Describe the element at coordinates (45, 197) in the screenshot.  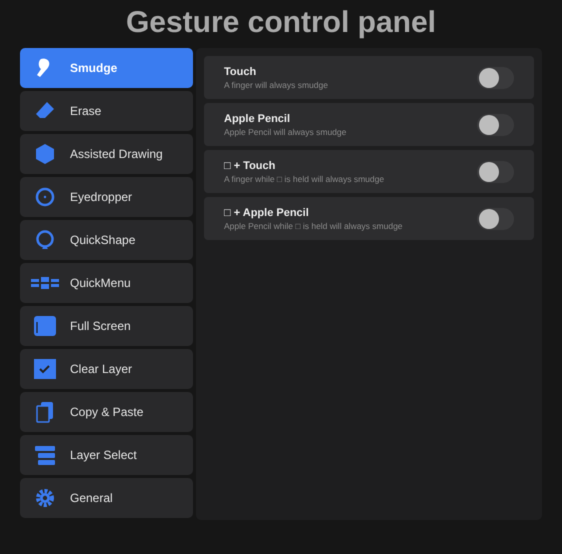
I see `circle-icon` at that location.